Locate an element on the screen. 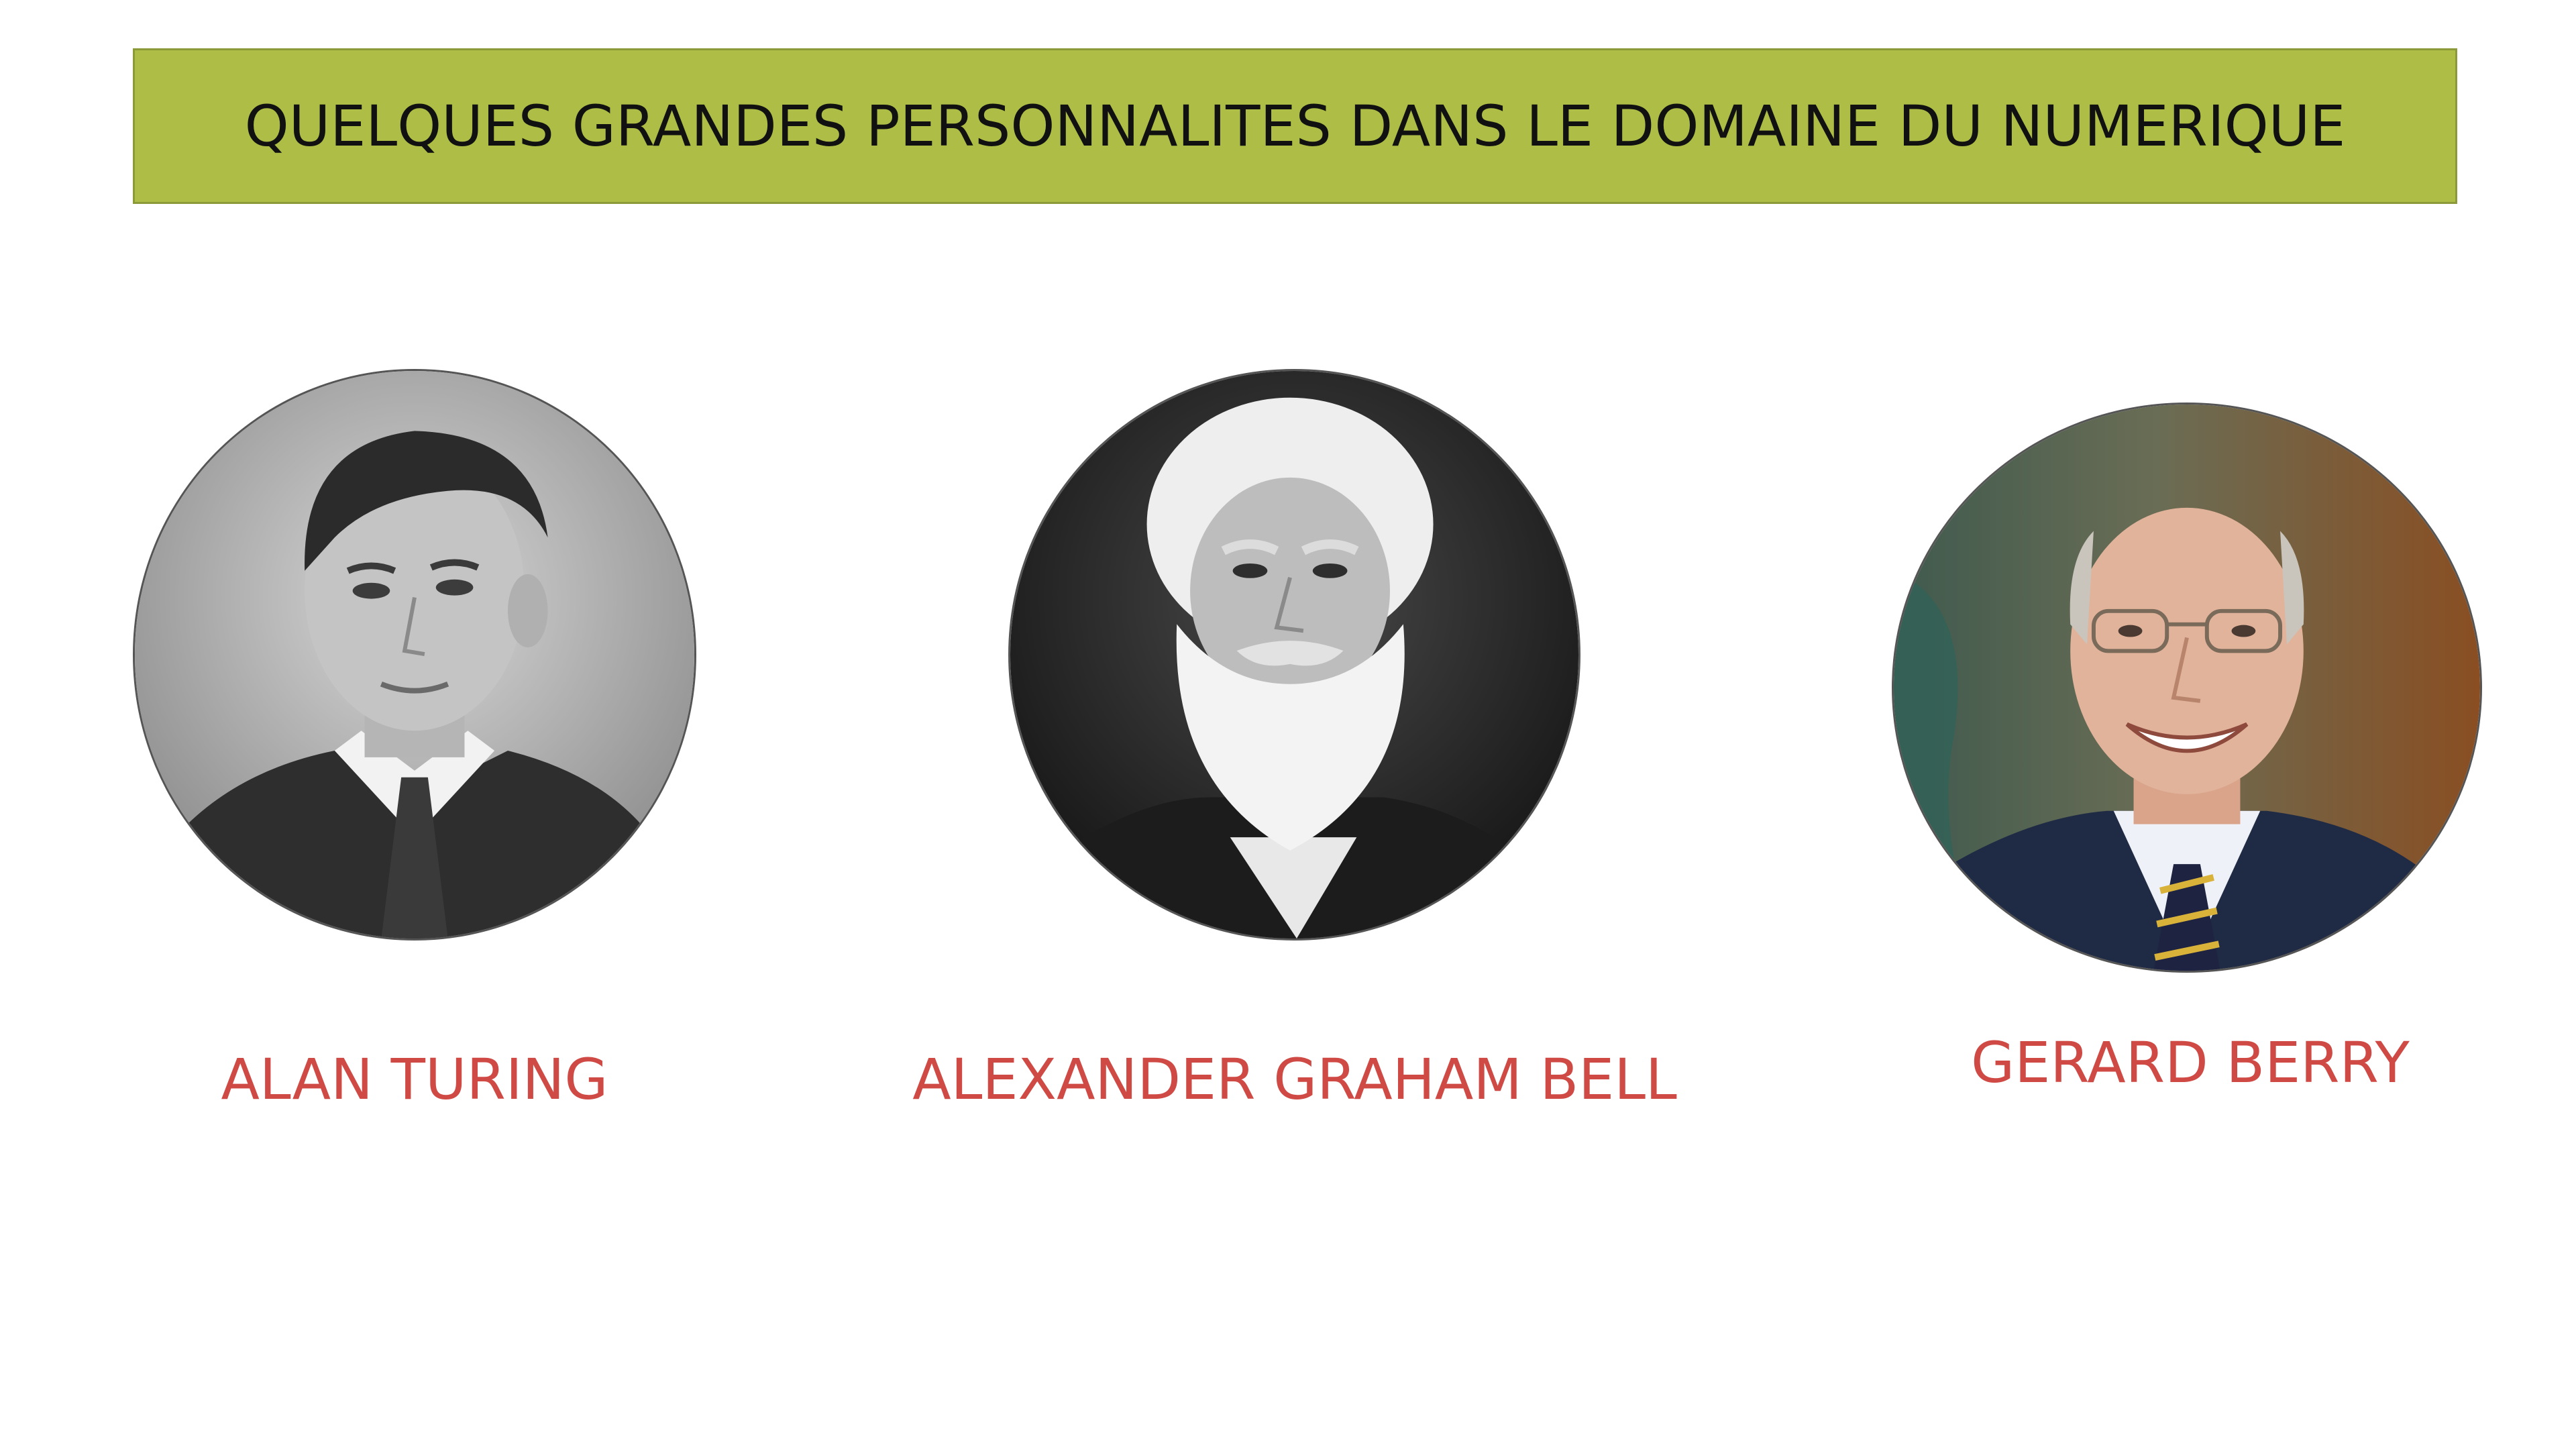  portrait-alexander-graham-bell is located at coordinates (1294, 655).